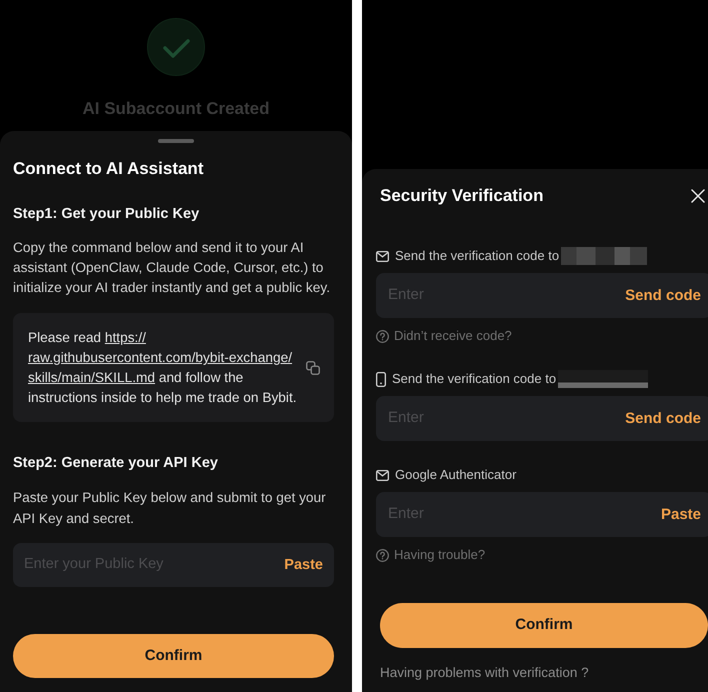  I want to click on verification-help-link: Having problems with verification ?, so click(484, 673).